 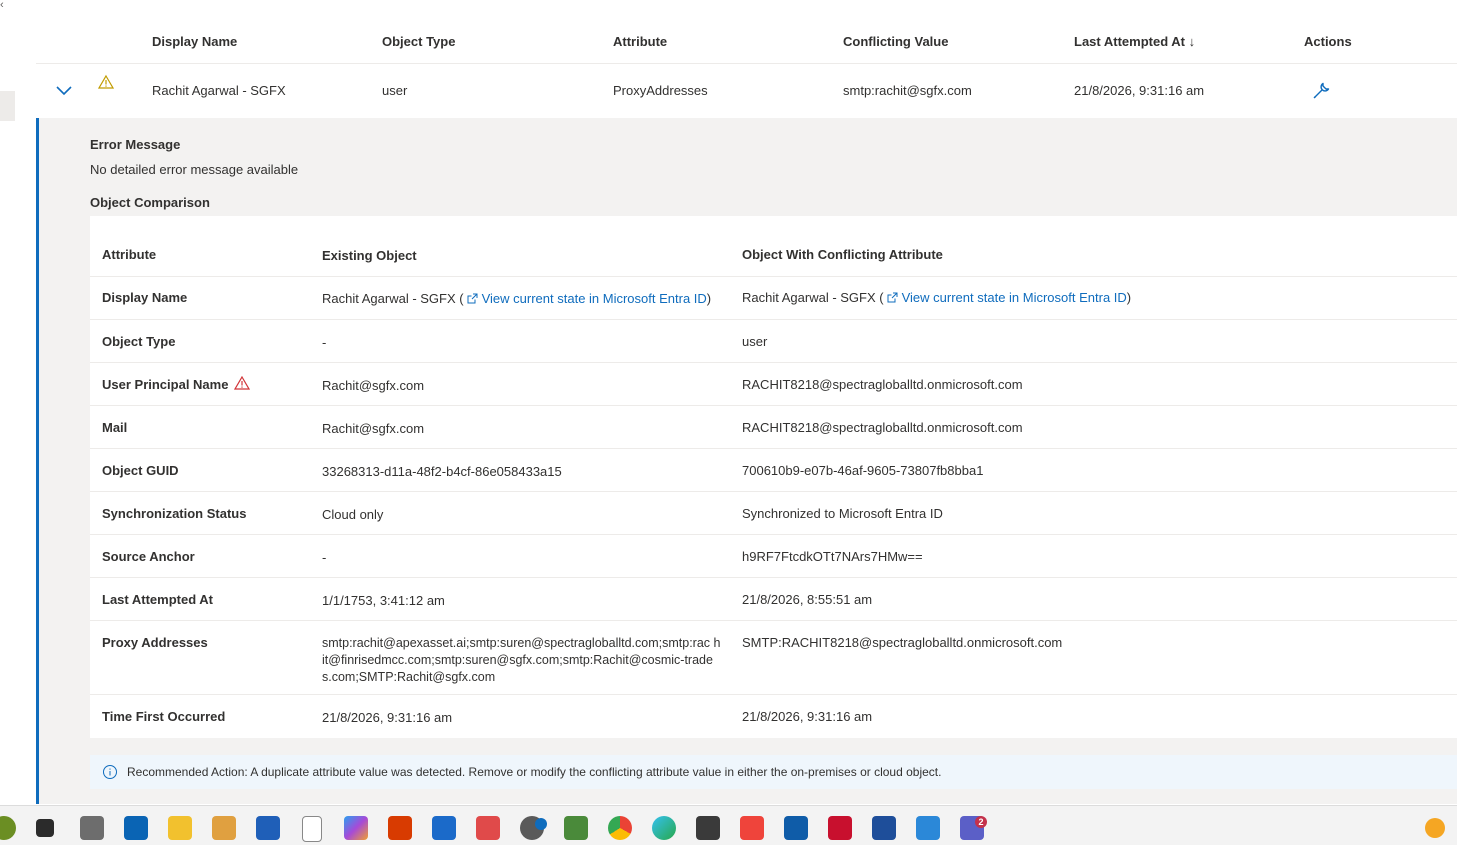 What do you see at coordinates (194, 169) in the screenshot?
I see `error-message-text: No detailed error message available` at bounding box center [194, 169].